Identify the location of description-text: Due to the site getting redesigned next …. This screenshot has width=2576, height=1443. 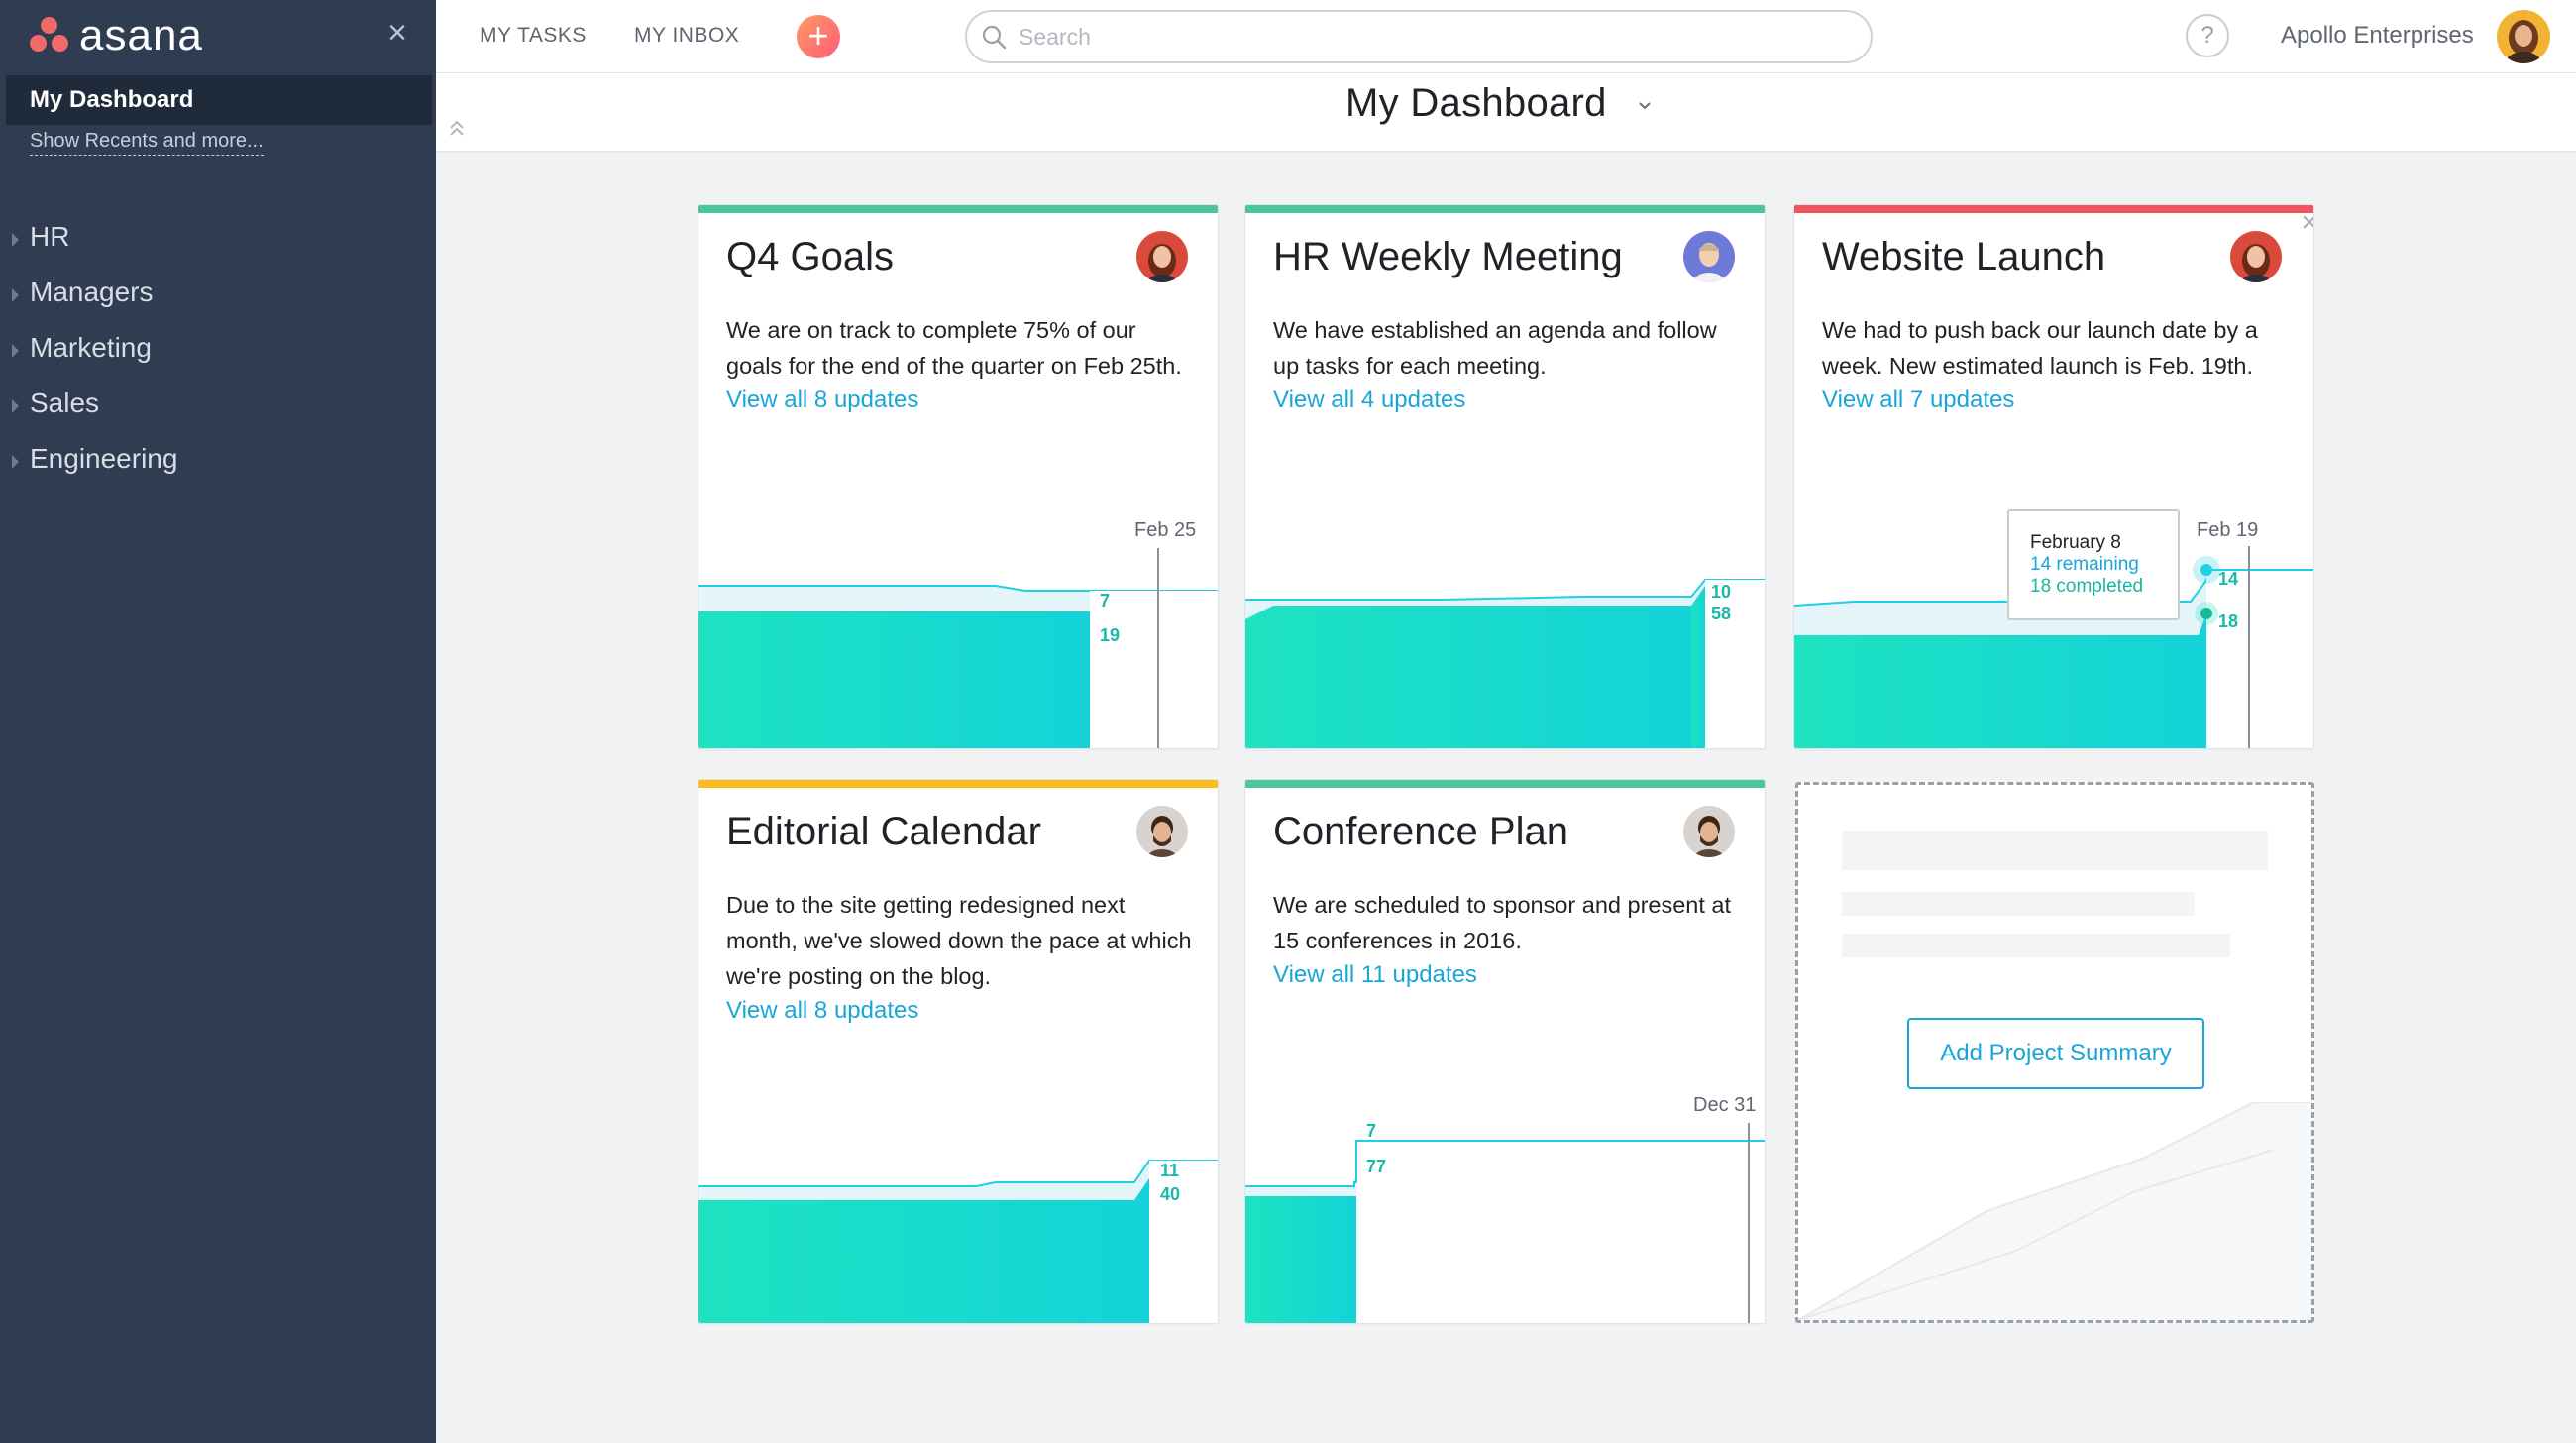
(959, 940).